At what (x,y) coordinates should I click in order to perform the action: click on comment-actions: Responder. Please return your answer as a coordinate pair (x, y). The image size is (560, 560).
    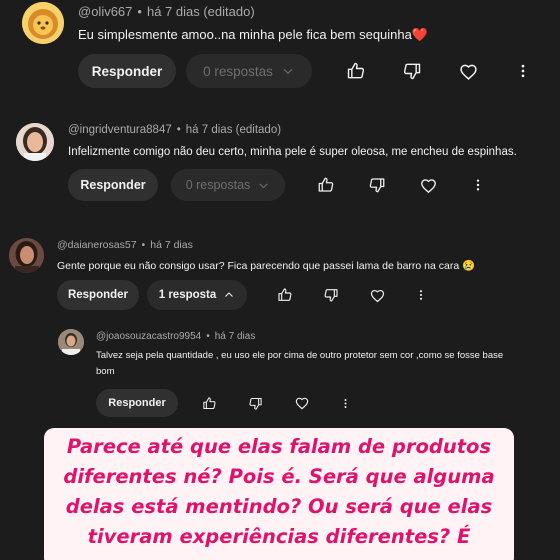
    Looking at the image, I should click on (224, 403).